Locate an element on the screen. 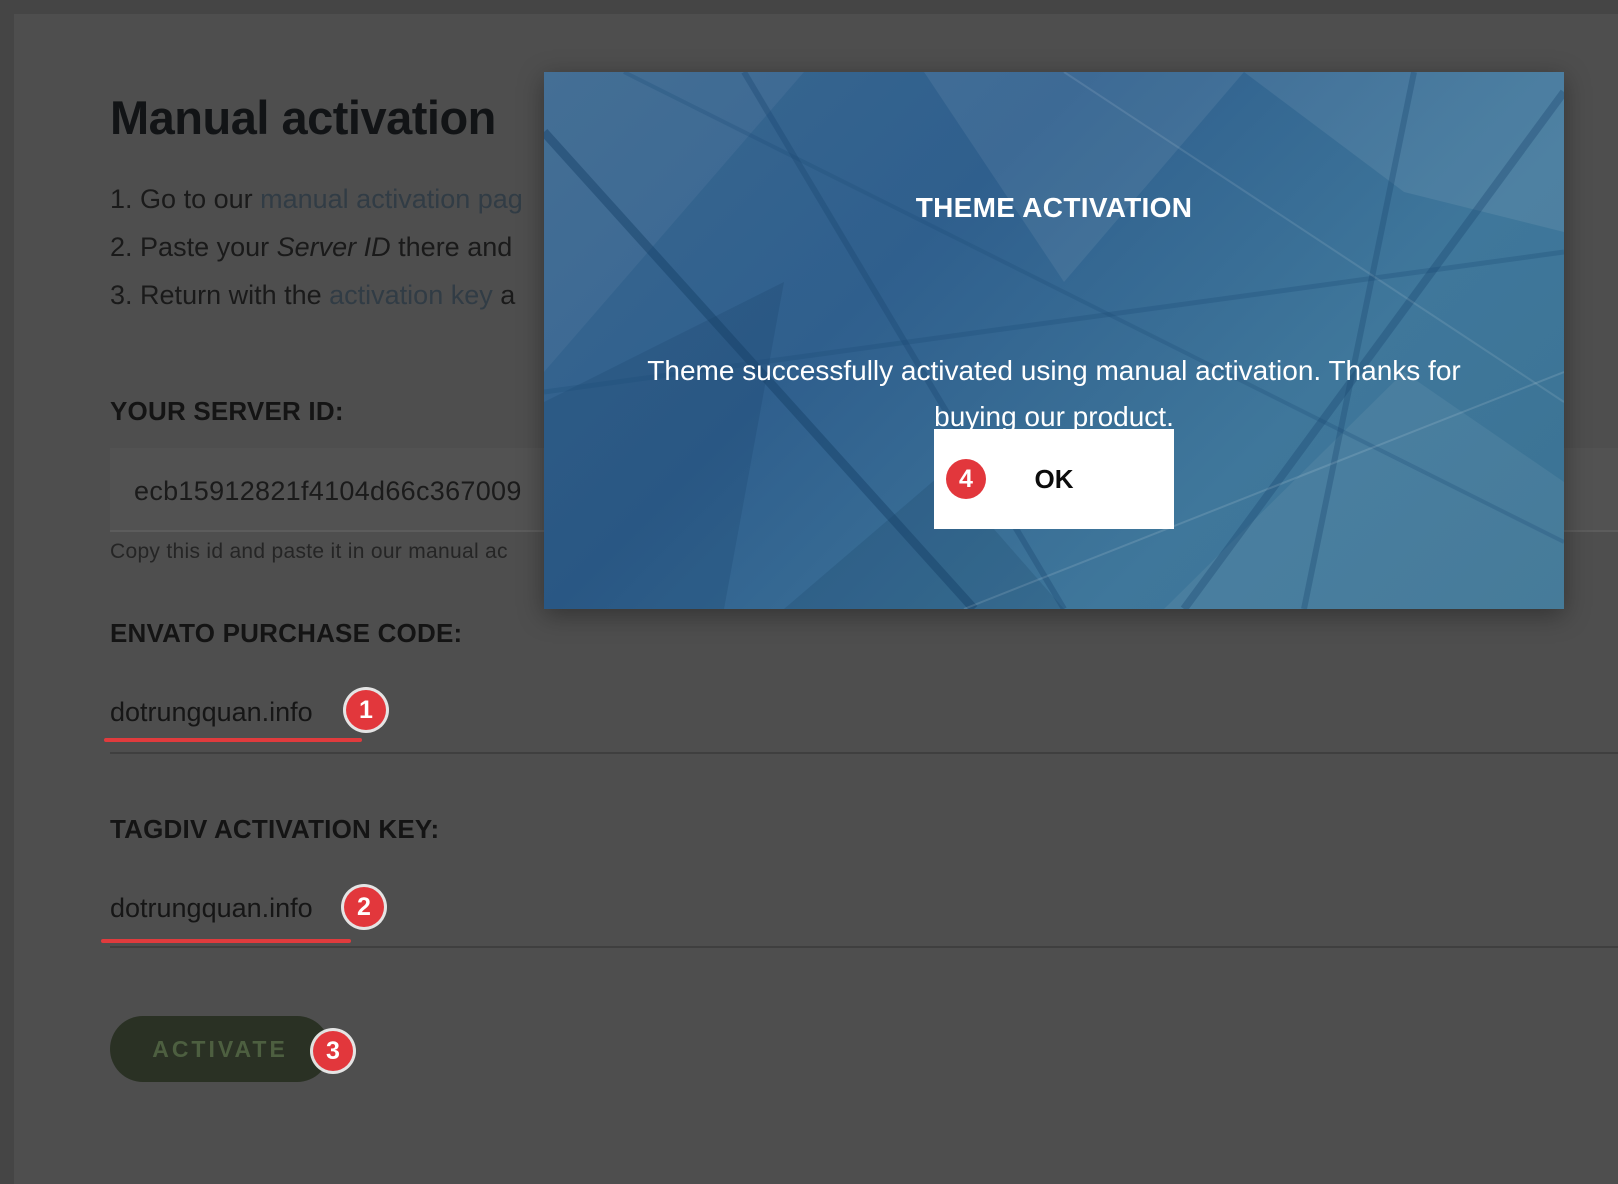 The image size is (1618, 1184). tagdiv-input-underline is located at coordinates (864, 947).